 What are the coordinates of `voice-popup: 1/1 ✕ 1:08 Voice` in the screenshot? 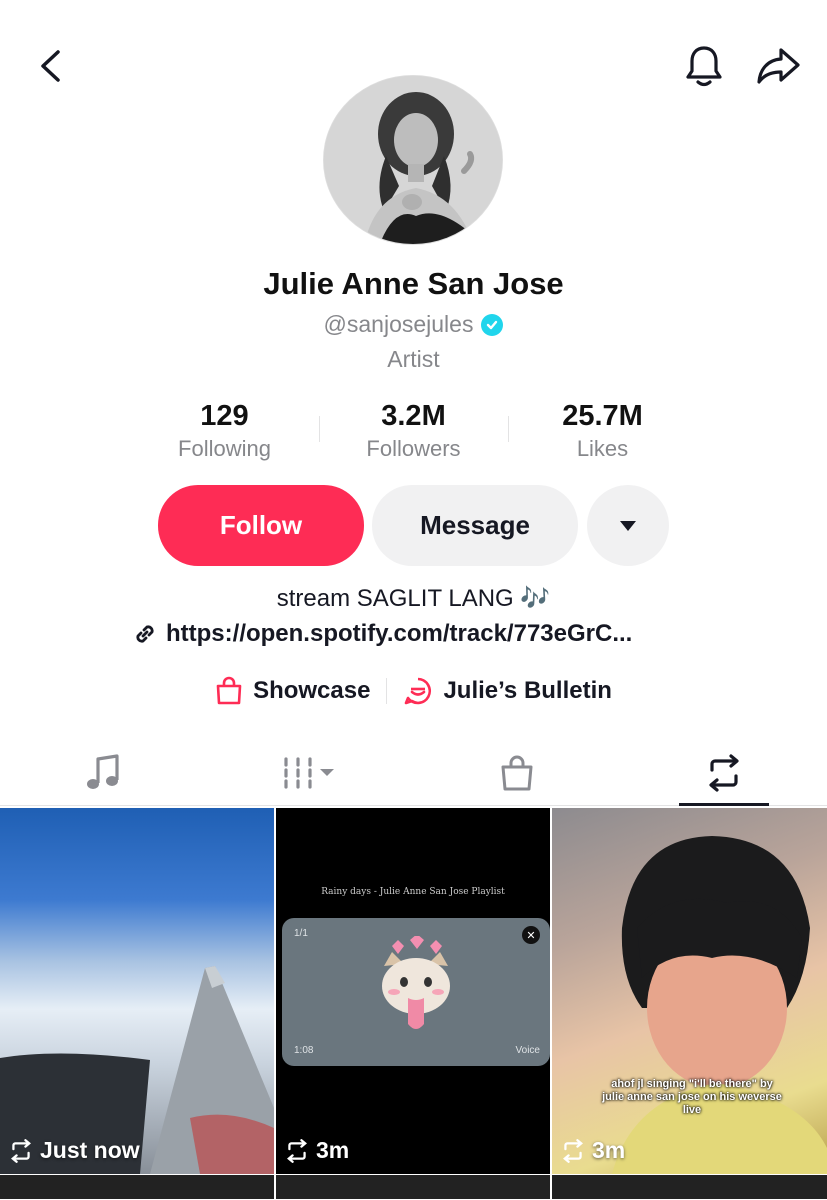 It's located at (416, 992).